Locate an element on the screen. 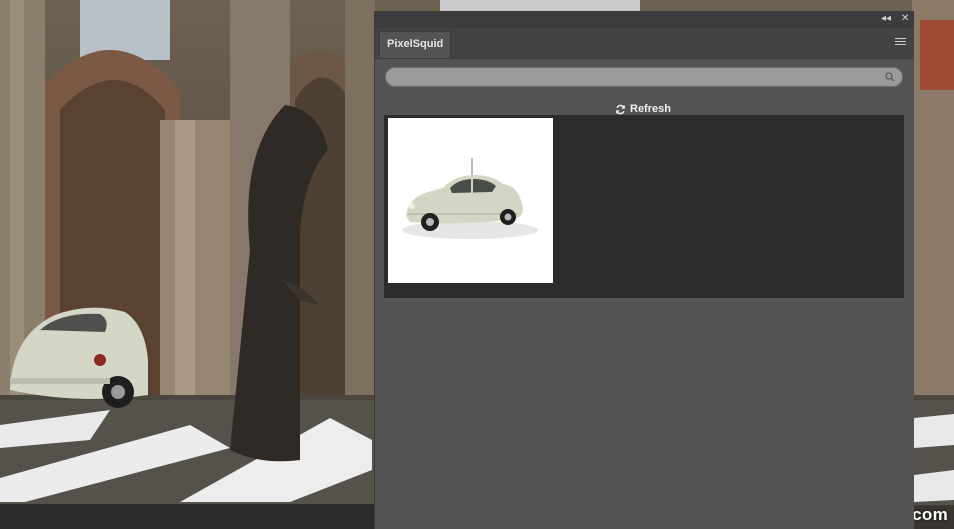 Image resolution: width=954 pixels, height=529 pixels. tab-pixelsquid: PixelSquid is located at coordinates (415, 44).